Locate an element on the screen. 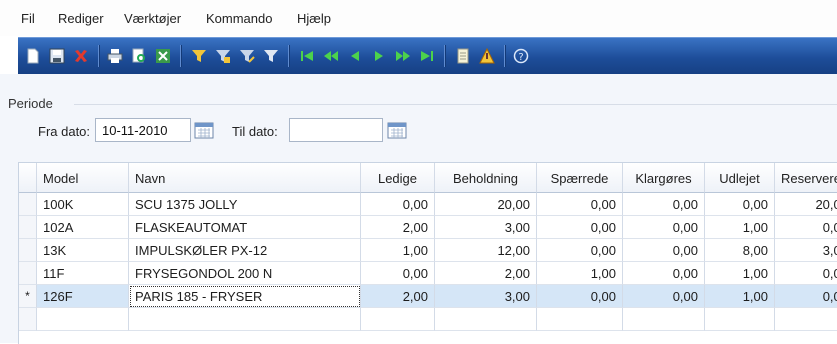 The height and width of the screenshot is (344, 837). cell-navn: IMPULSKØLER PX-12 is located at coordinates (245, 250).